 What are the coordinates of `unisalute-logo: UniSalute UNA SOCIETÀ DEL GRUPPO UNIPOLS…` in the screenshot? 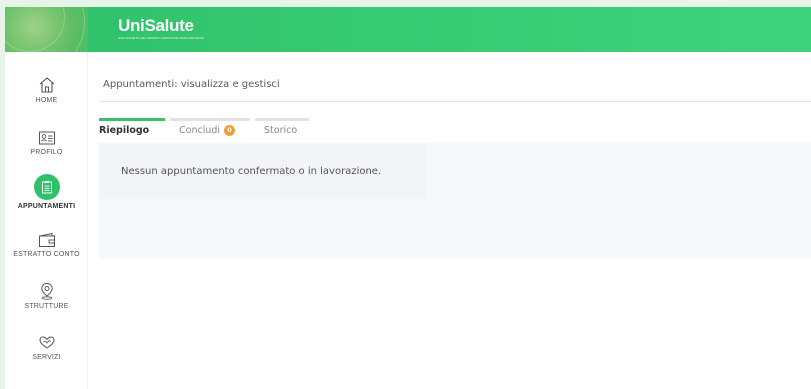 It's located at (161, 28).